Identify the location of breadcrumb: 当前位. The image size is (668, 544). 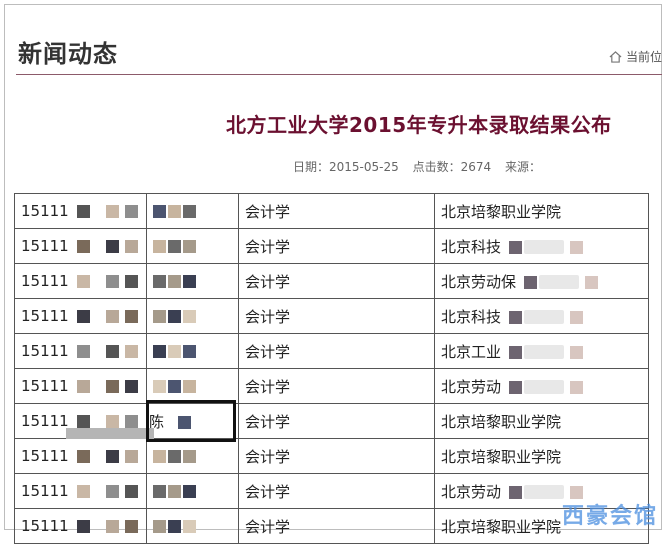
(635, 56).